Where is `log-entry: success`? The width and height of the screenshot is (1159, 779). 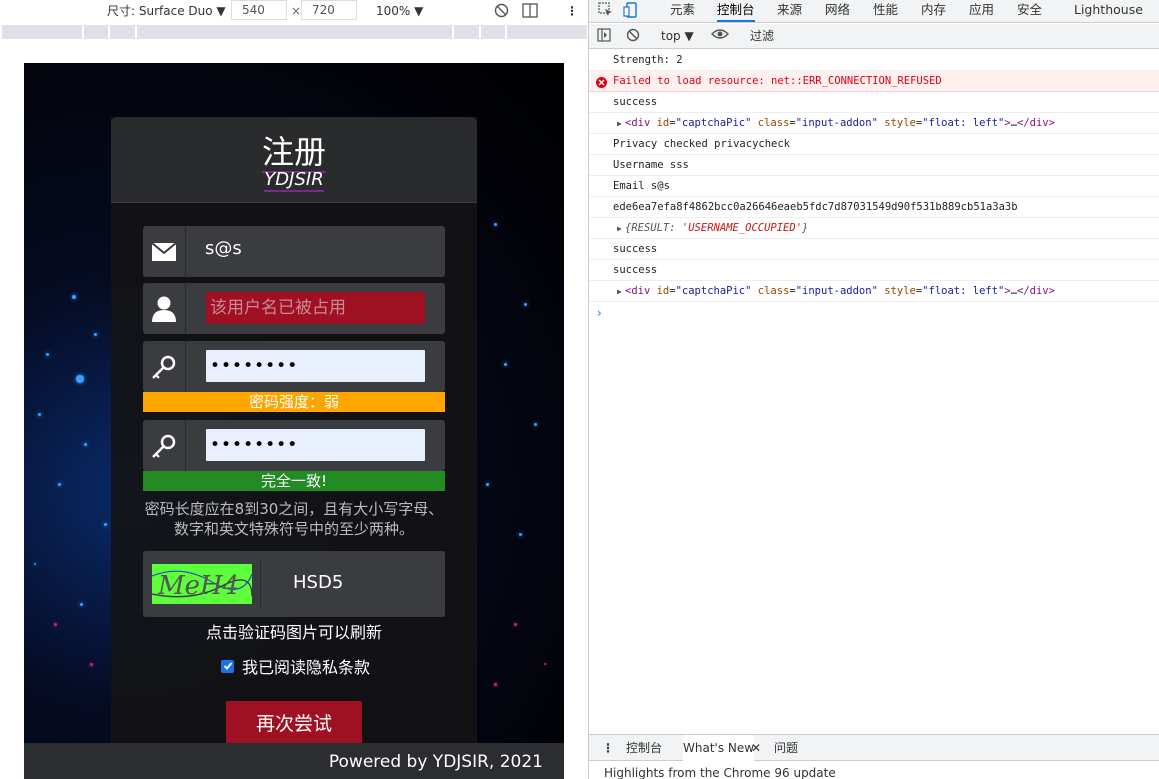 log-entry: success is located at coordinates (874, 102).